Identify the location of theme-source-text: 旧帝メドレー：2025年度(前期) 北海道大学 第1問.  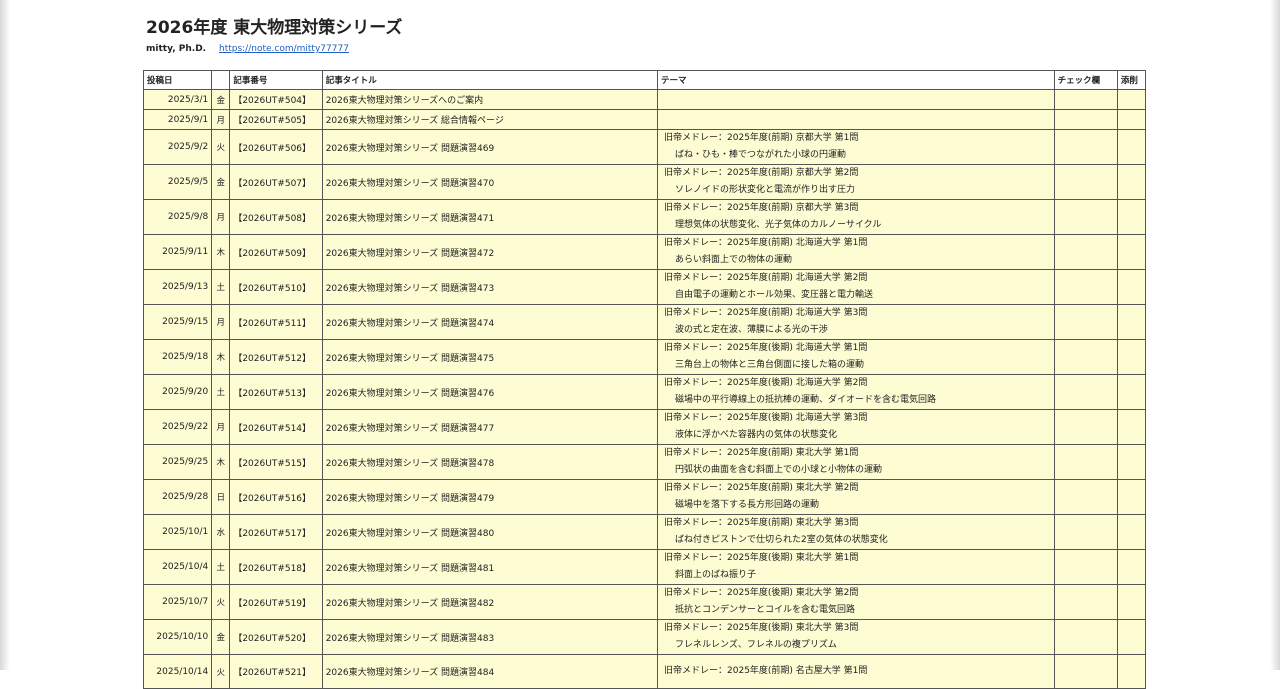
(766, 243).